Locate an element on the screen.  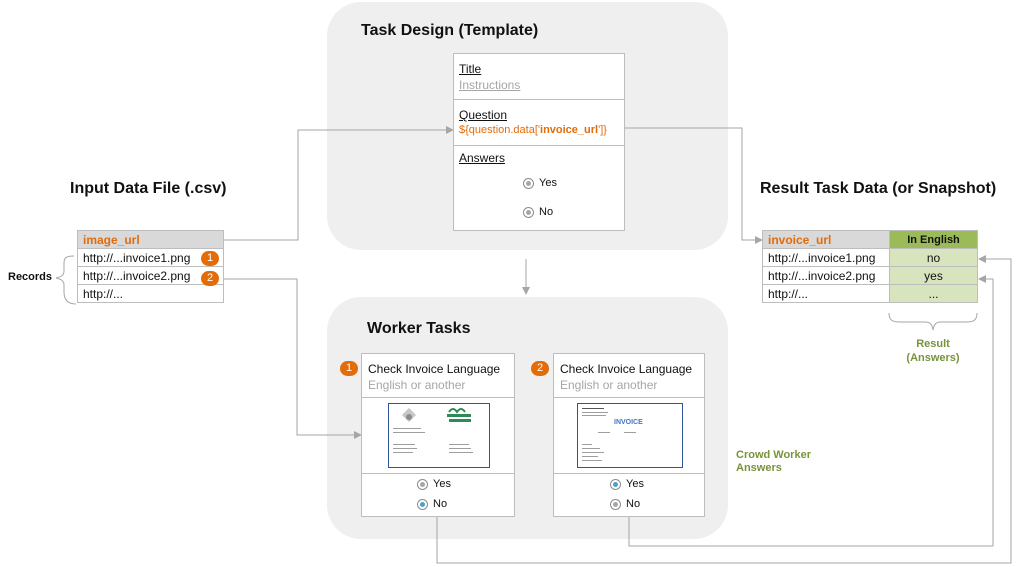
worker-task-2-radio-yes is located at coordinates (615, 484).